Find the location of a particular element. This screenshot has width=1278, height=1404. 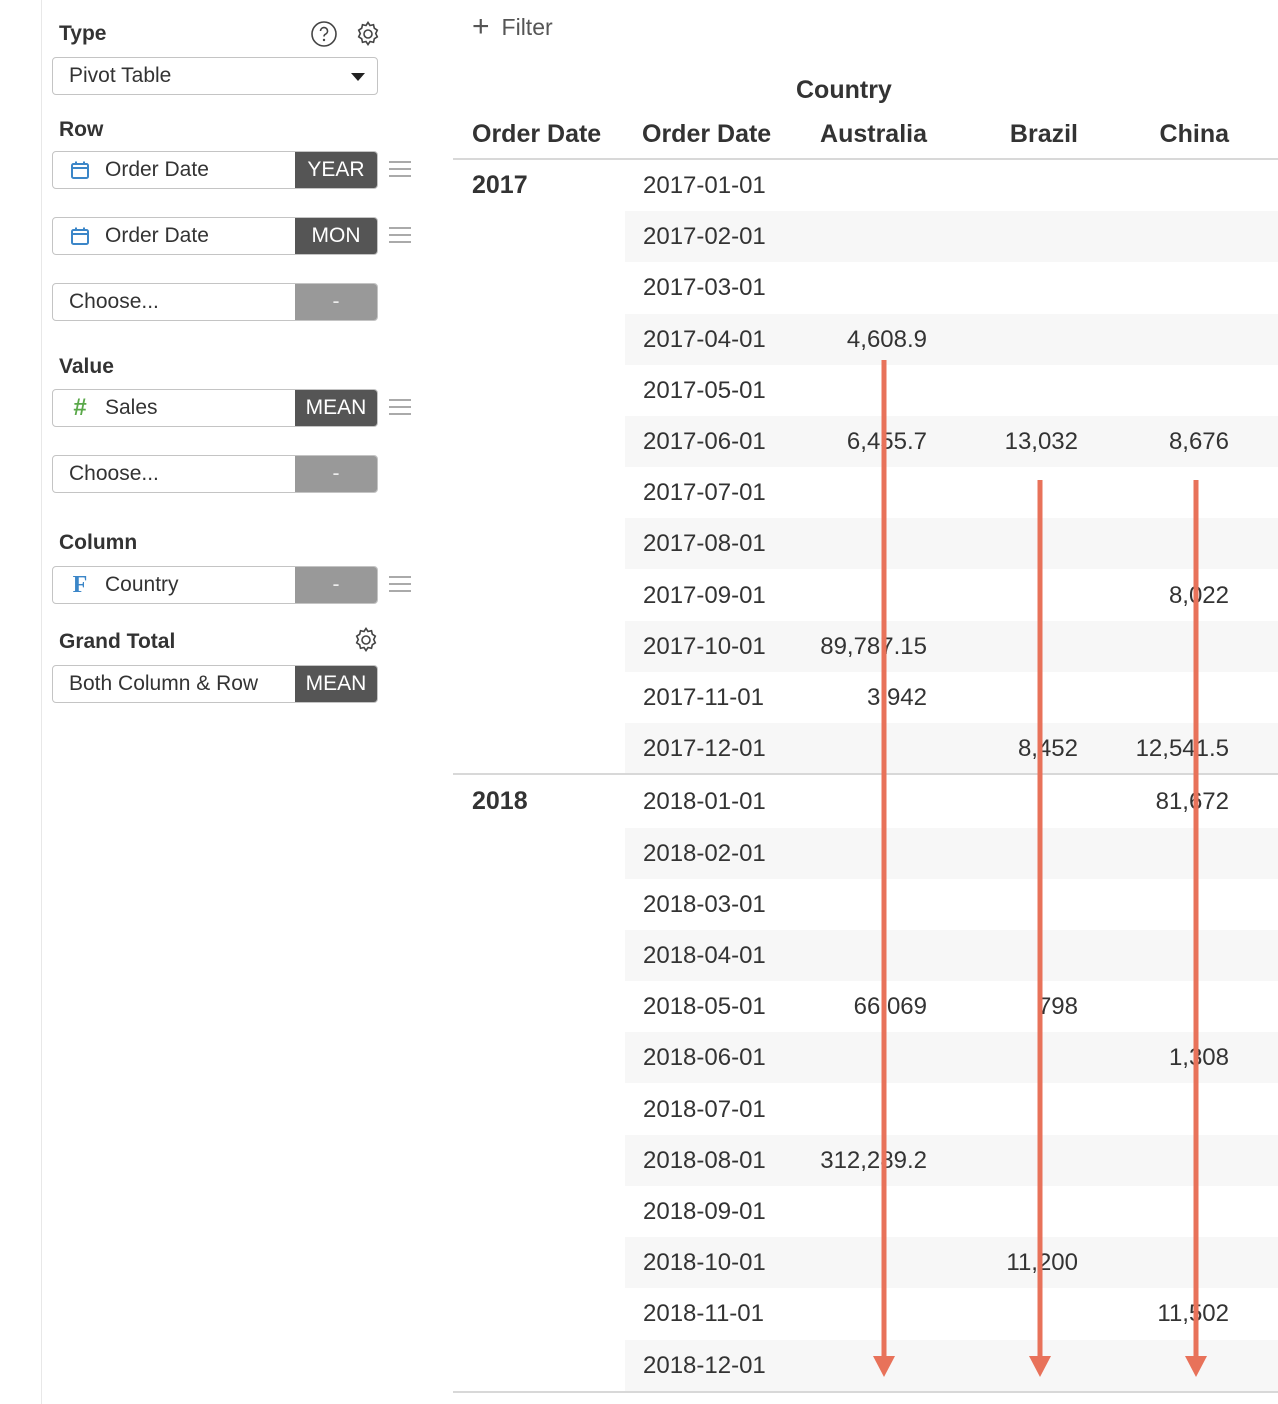

value-cell-australia: 6,455.7 is located at coordinates (886, 441).